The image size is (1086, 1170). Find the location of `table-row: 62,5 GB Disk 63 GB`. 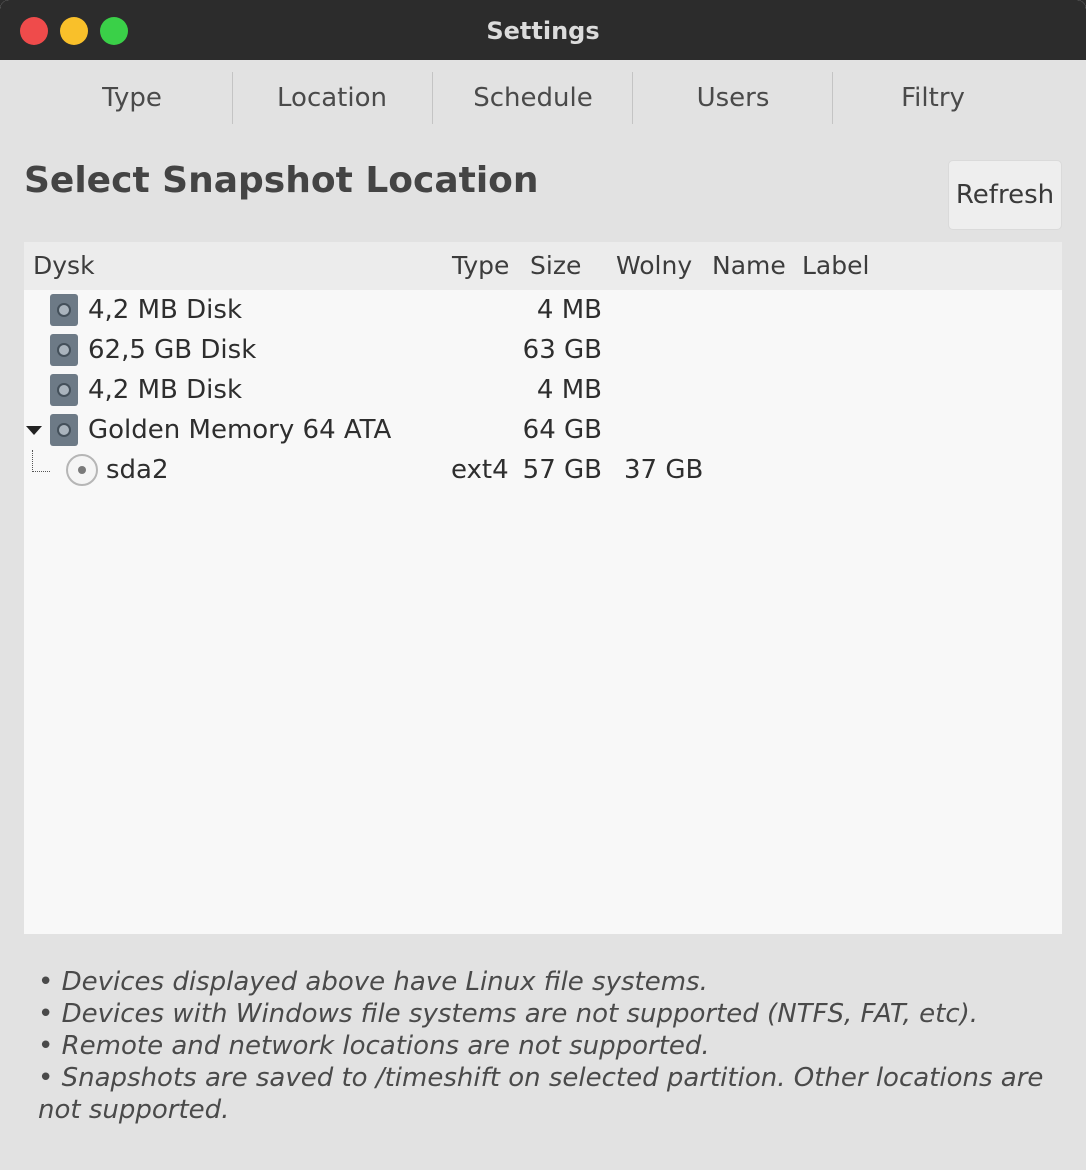

table-row: 62,5 GB Disk 63 GB is located at coordinates (543, 350).